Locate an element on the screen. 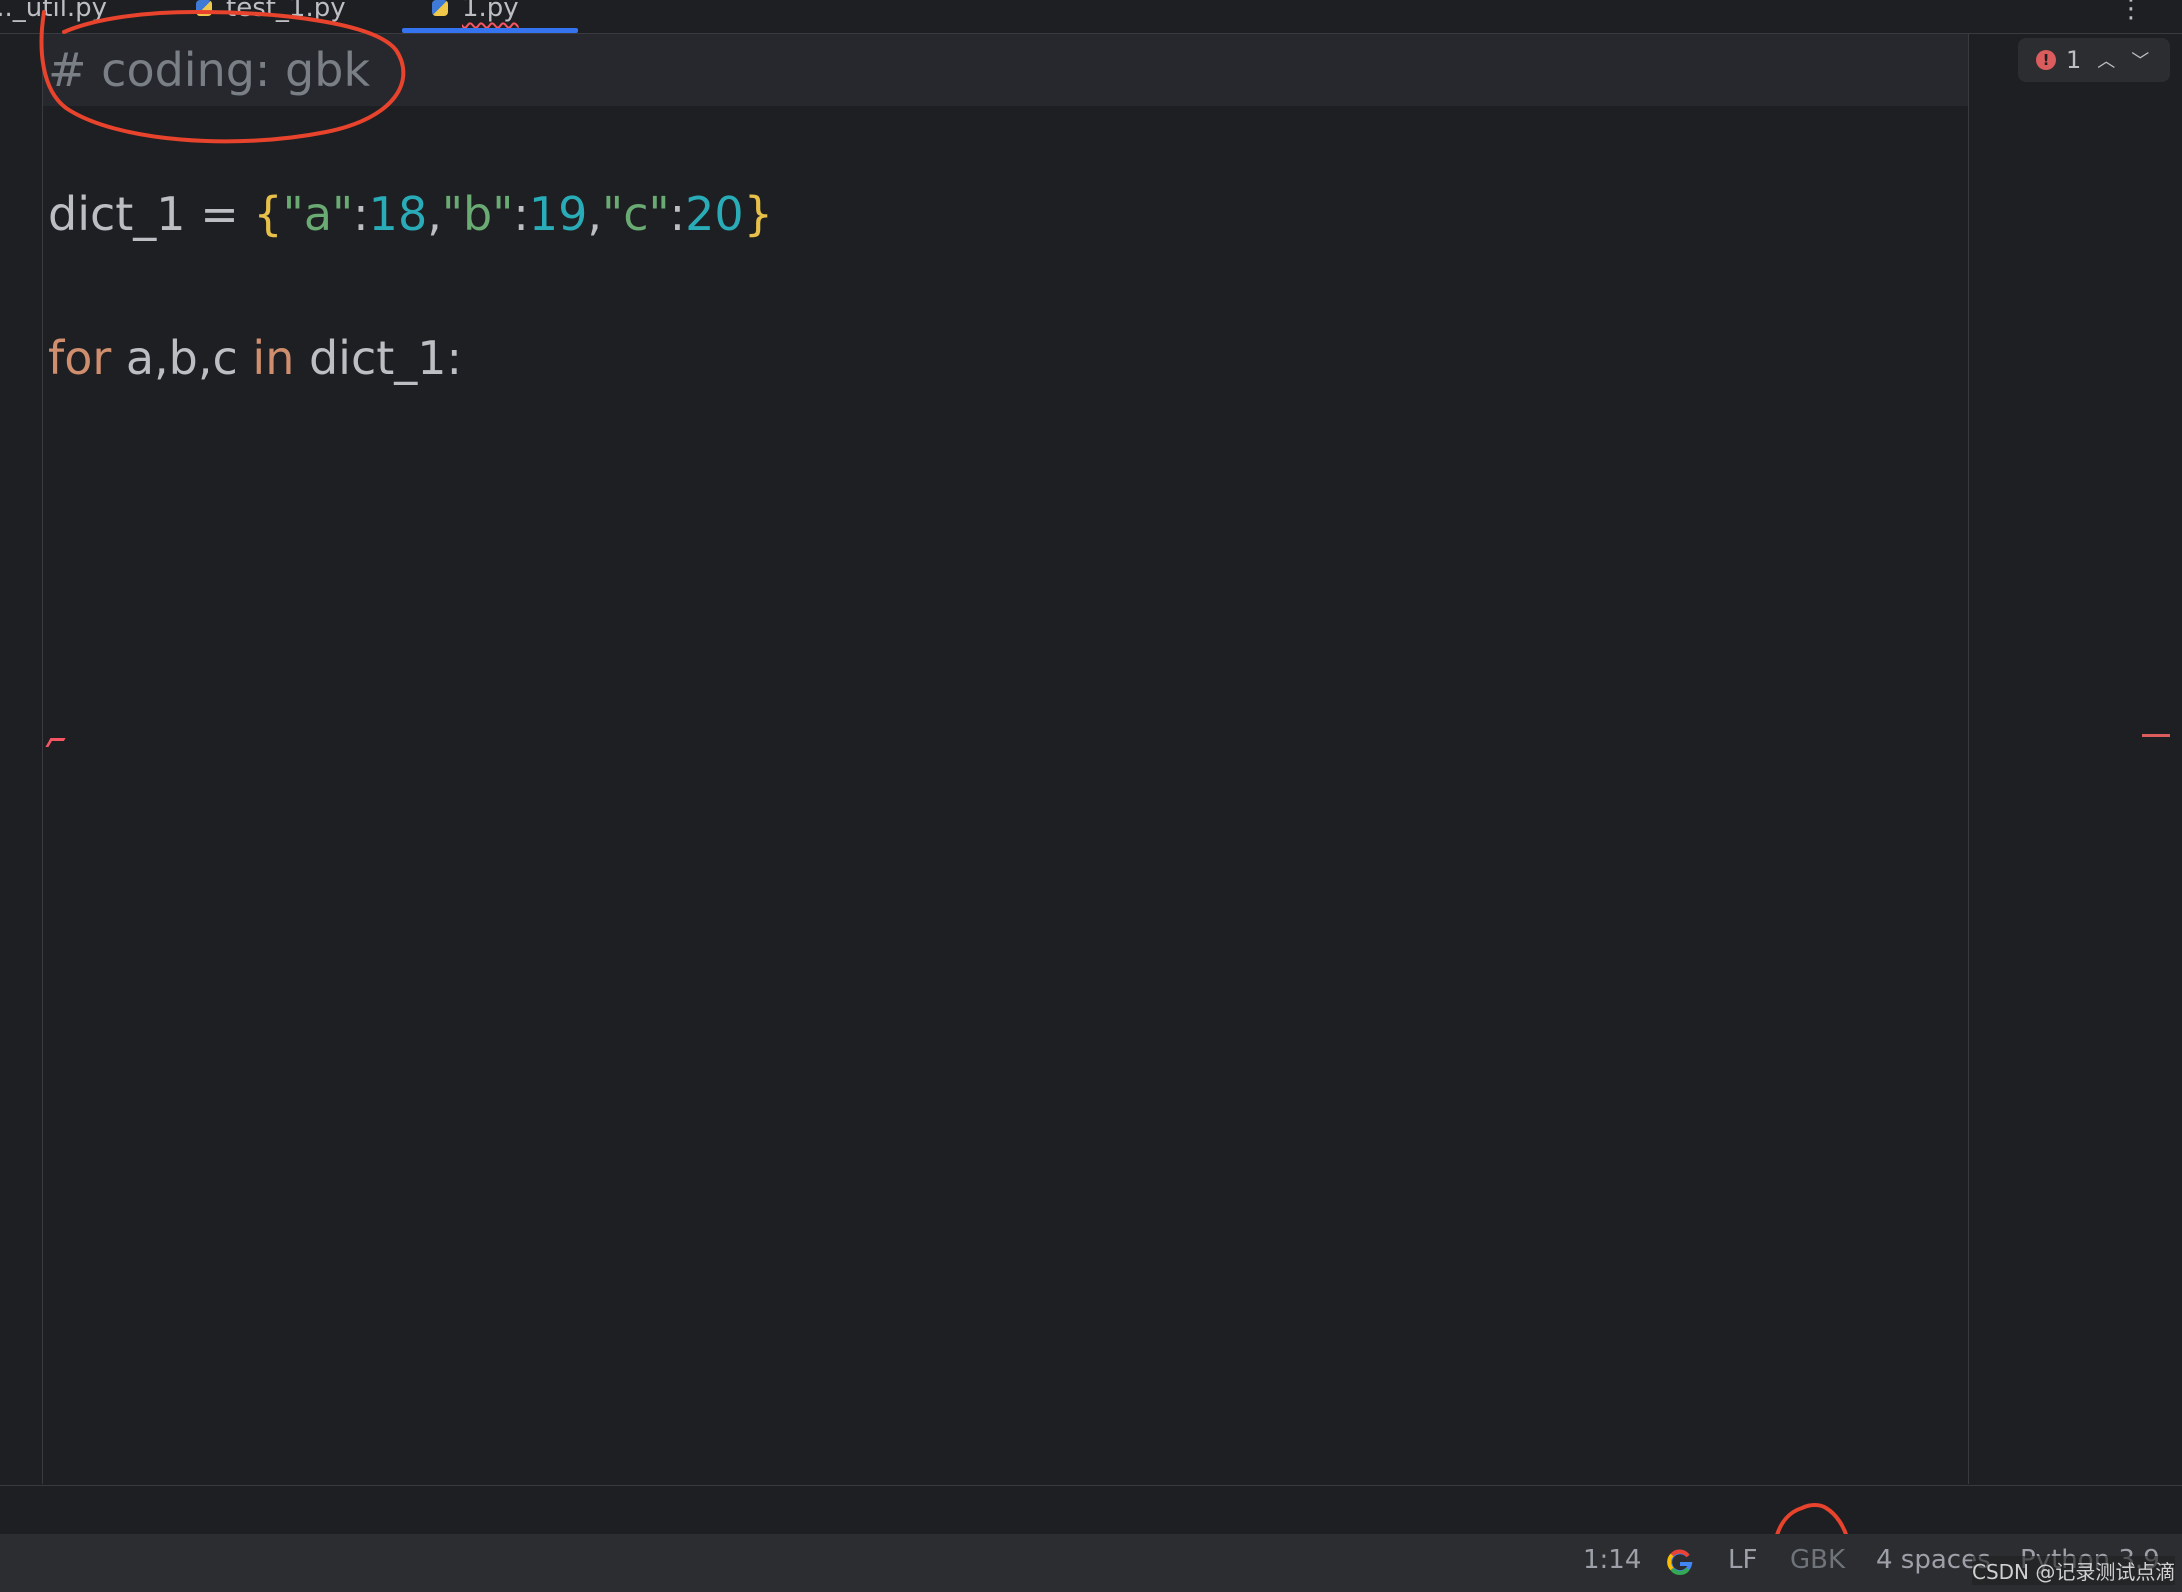  google-icon is located at coordinates (1680, 1562).